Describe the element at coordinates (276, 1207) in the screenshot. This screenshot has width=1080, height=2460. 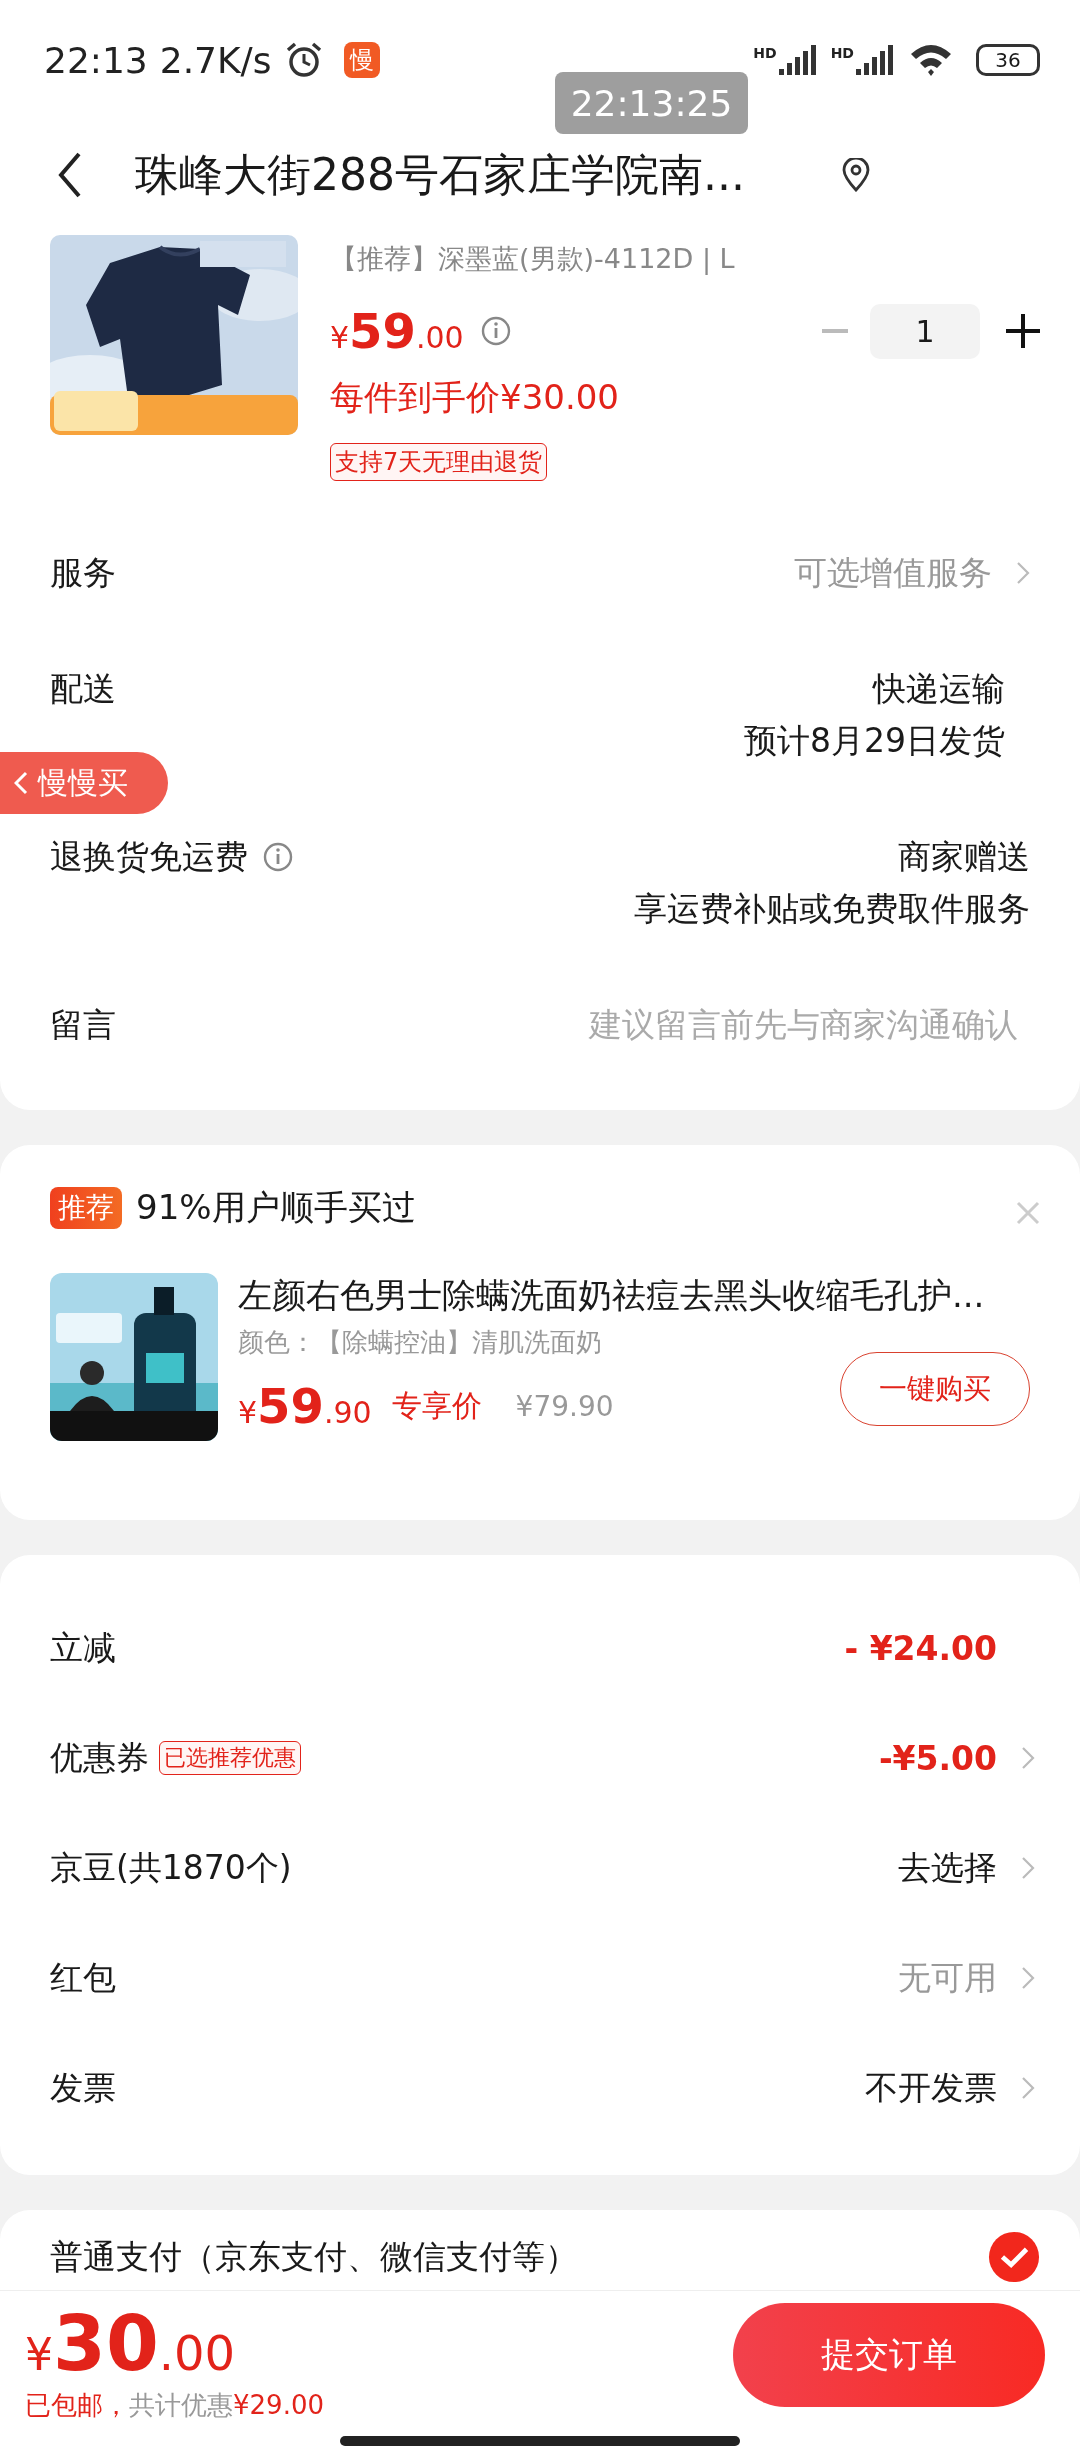
I see `section-title: 91%用户顺手买过` at that location.